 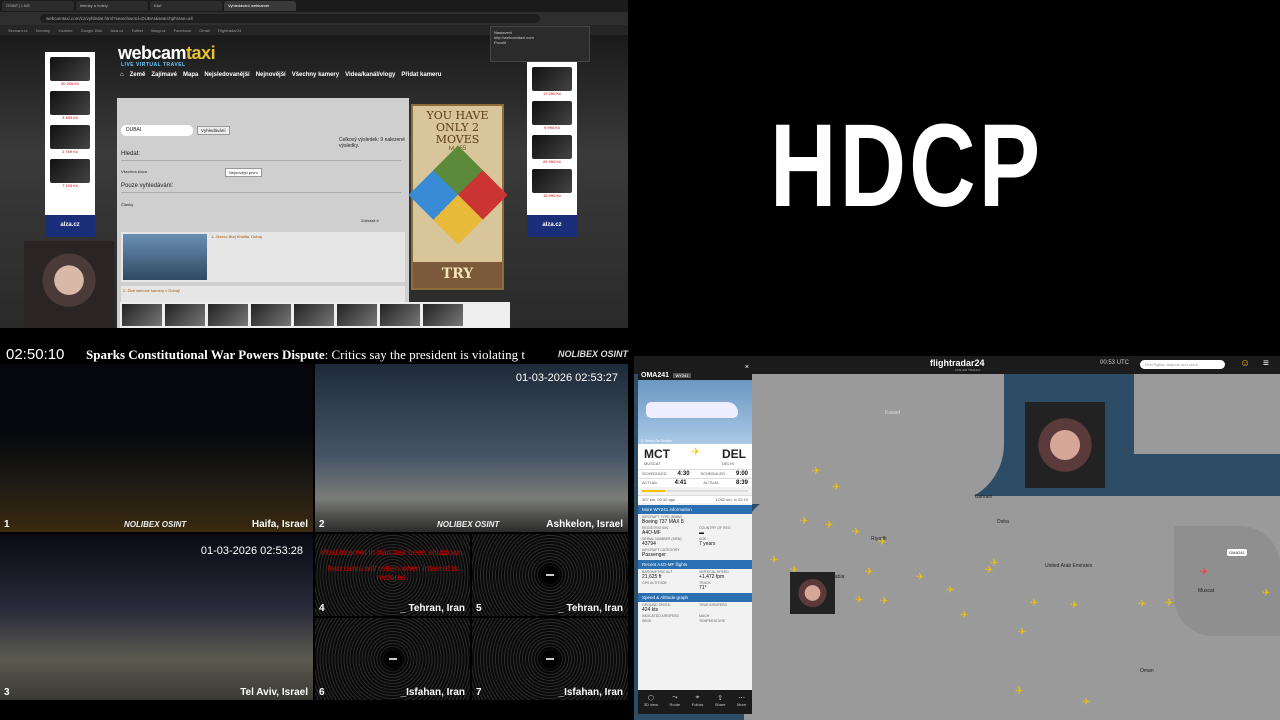 What do you see at coordinates (165, 257) in the screenshot?
I see `result-thumbnail` at bounding box center [165, 257].